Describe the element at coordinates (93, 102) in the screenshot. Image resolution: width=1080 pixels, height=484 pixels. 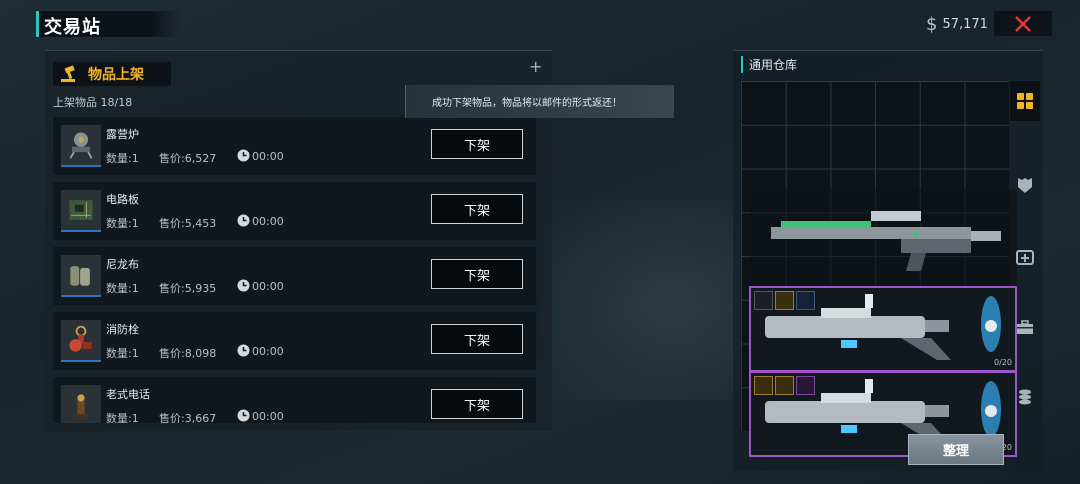
I see `listing-count: 上架物品 18/18` at that location.